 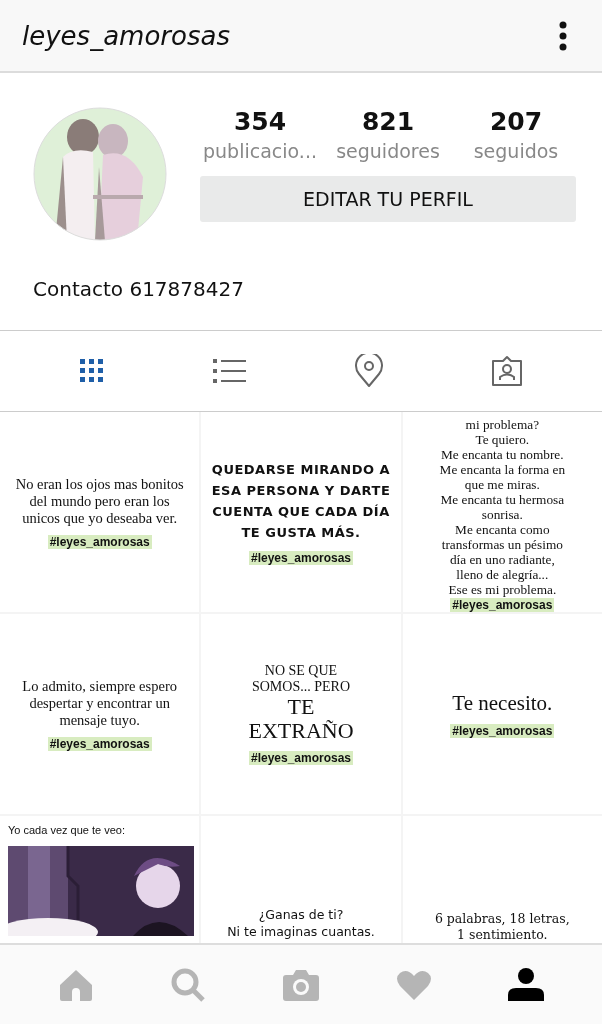 What do you see at coordinates (526, 984) in the screenshot?
I see `profile-icon` at bounding box center [526, 984].